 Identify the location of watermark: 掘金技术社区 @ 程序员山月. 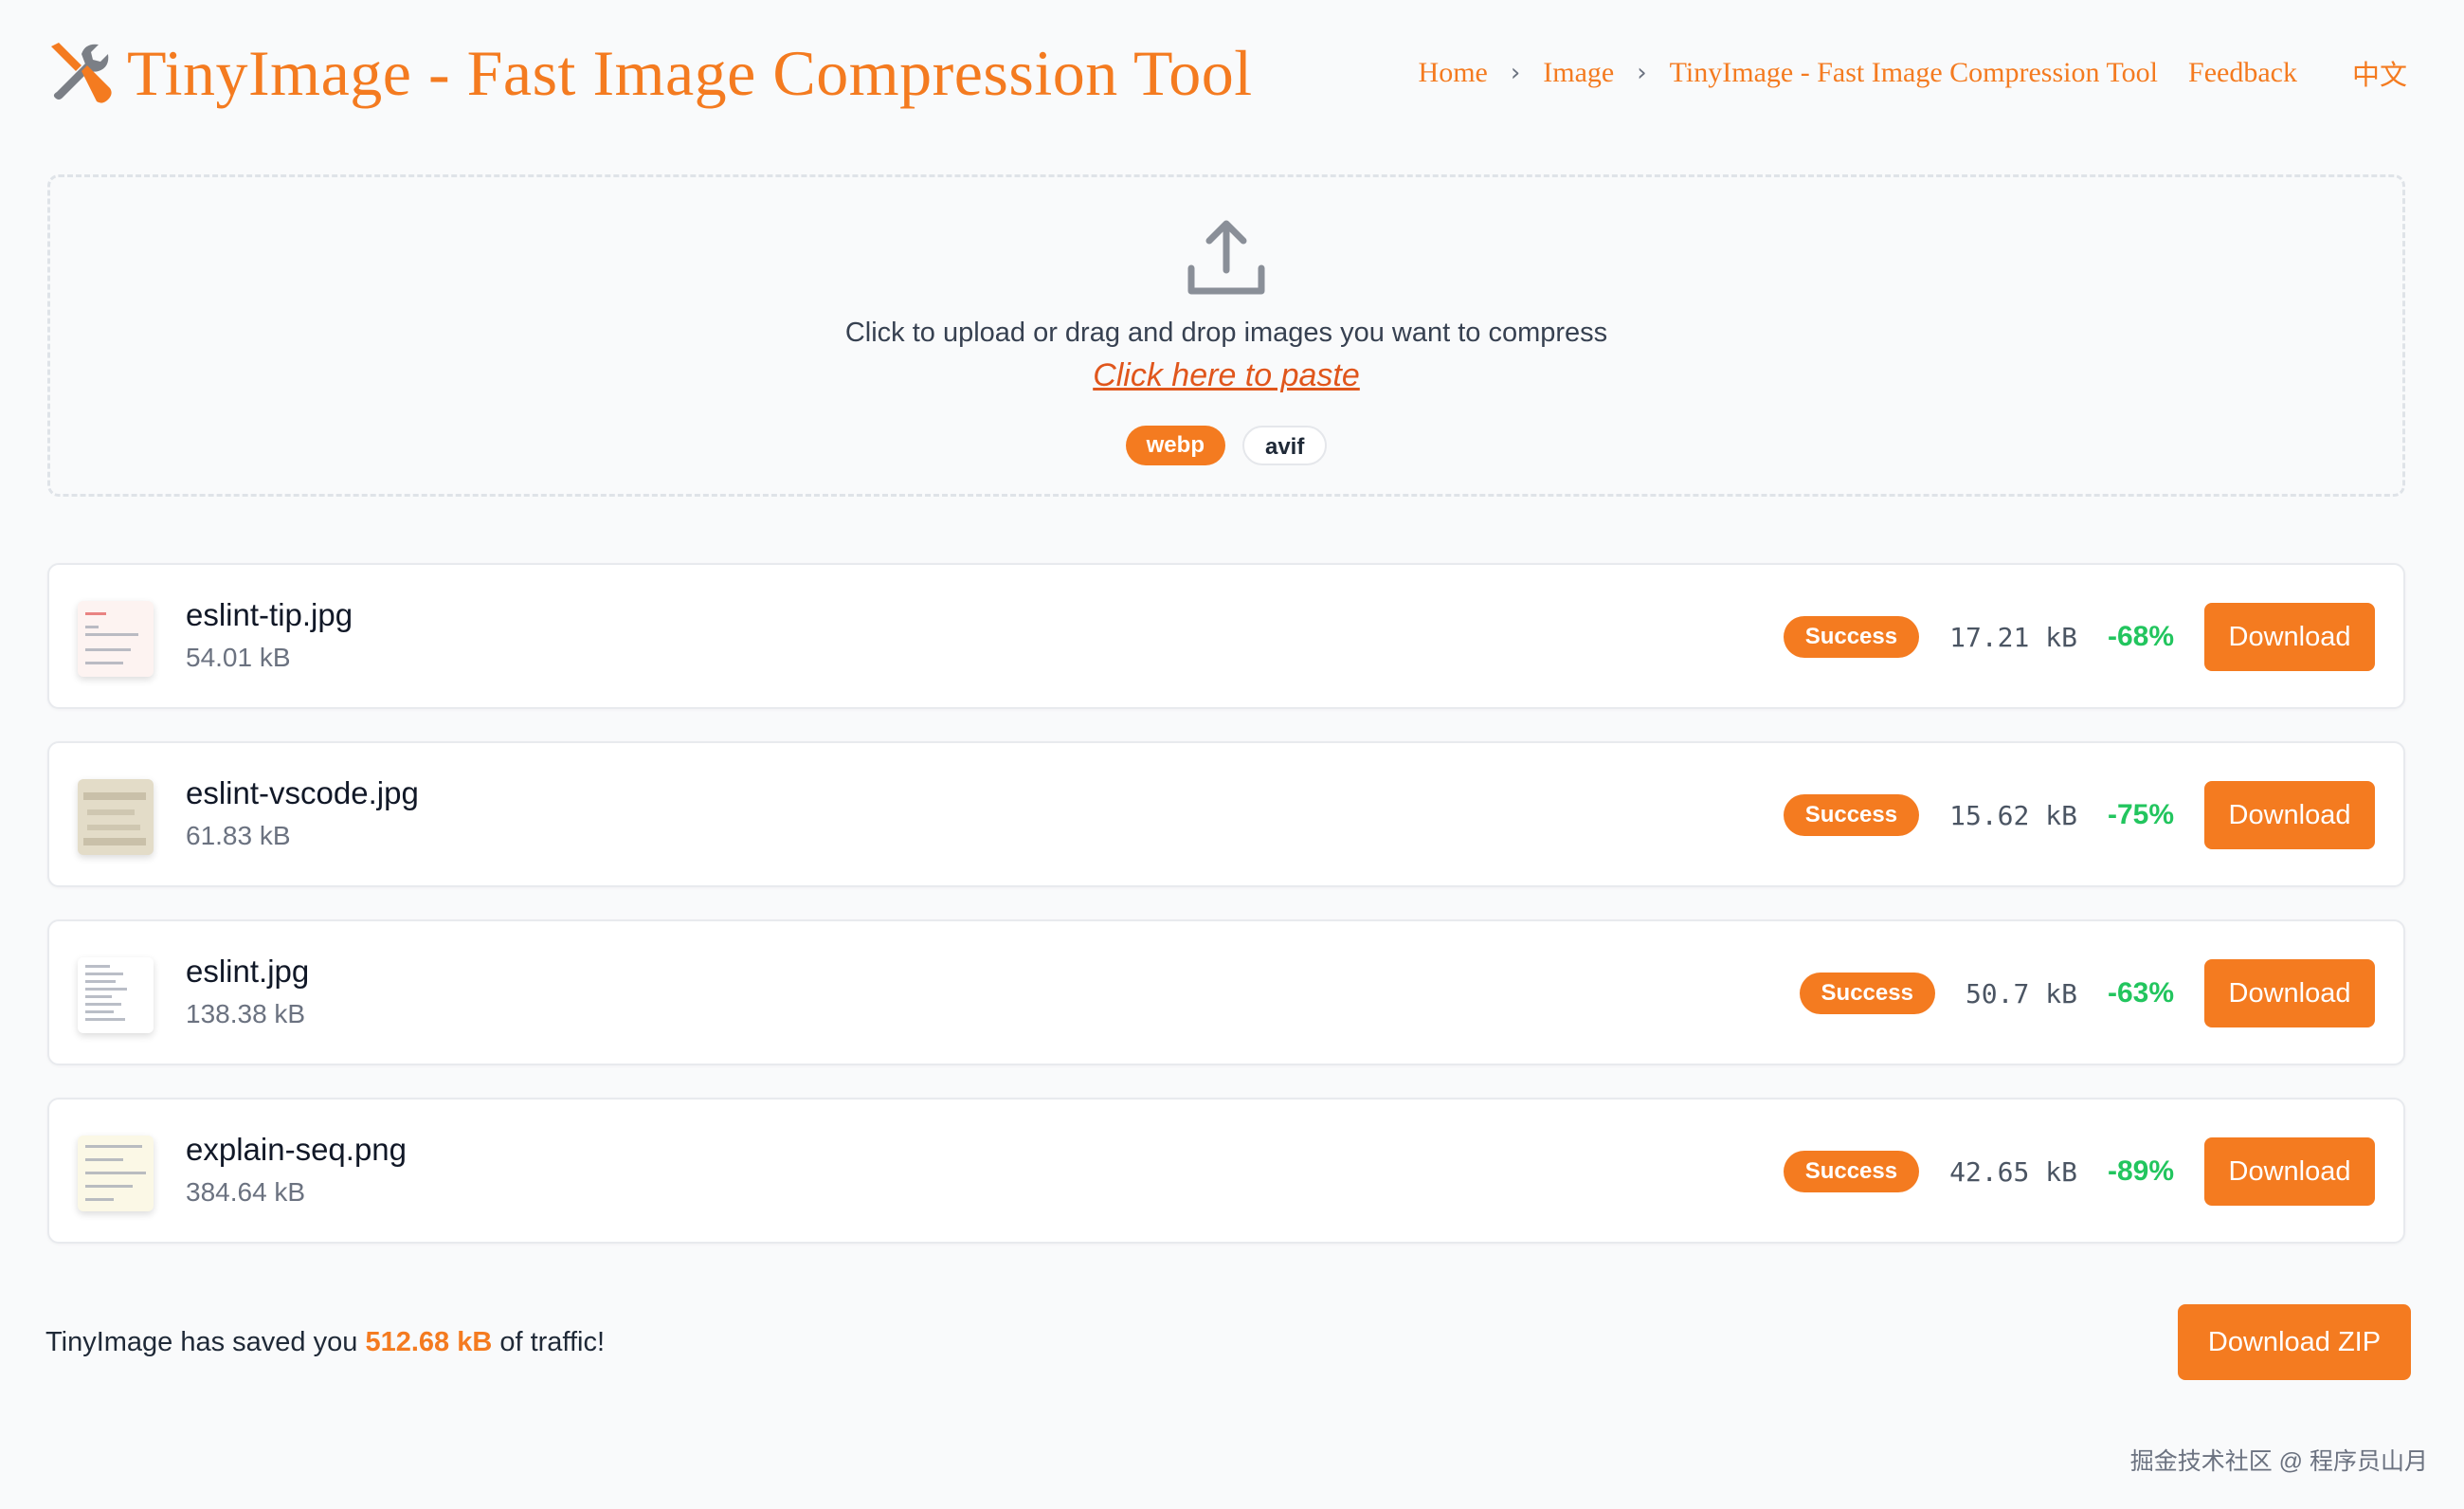
(2279, 1461).